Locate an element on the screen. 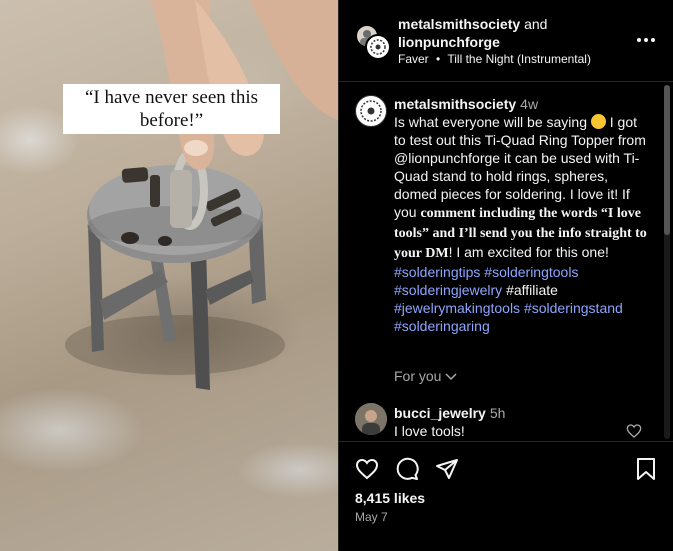  hashtag-link: #solderingtools is located at coordinates (531, 272).